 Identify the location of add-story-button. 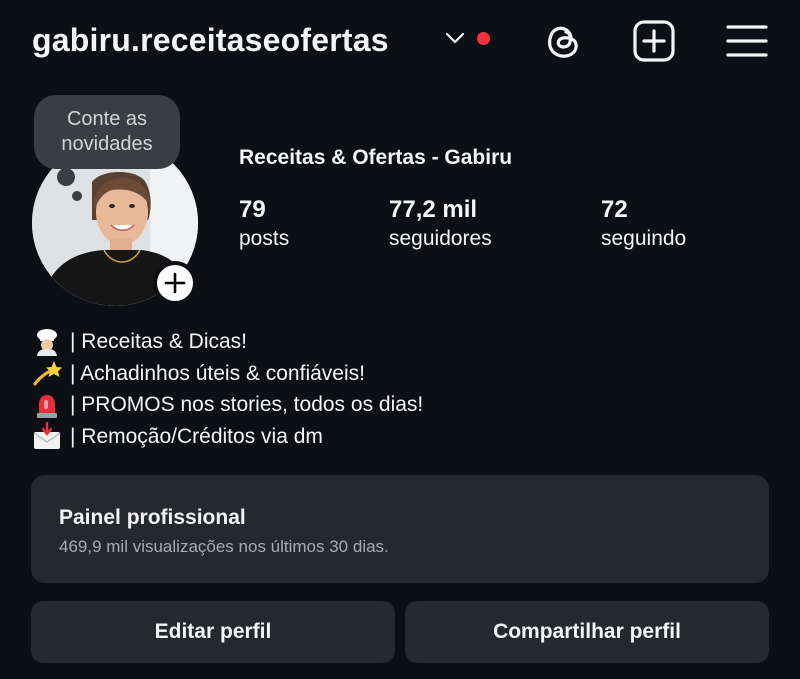
(175, 283).